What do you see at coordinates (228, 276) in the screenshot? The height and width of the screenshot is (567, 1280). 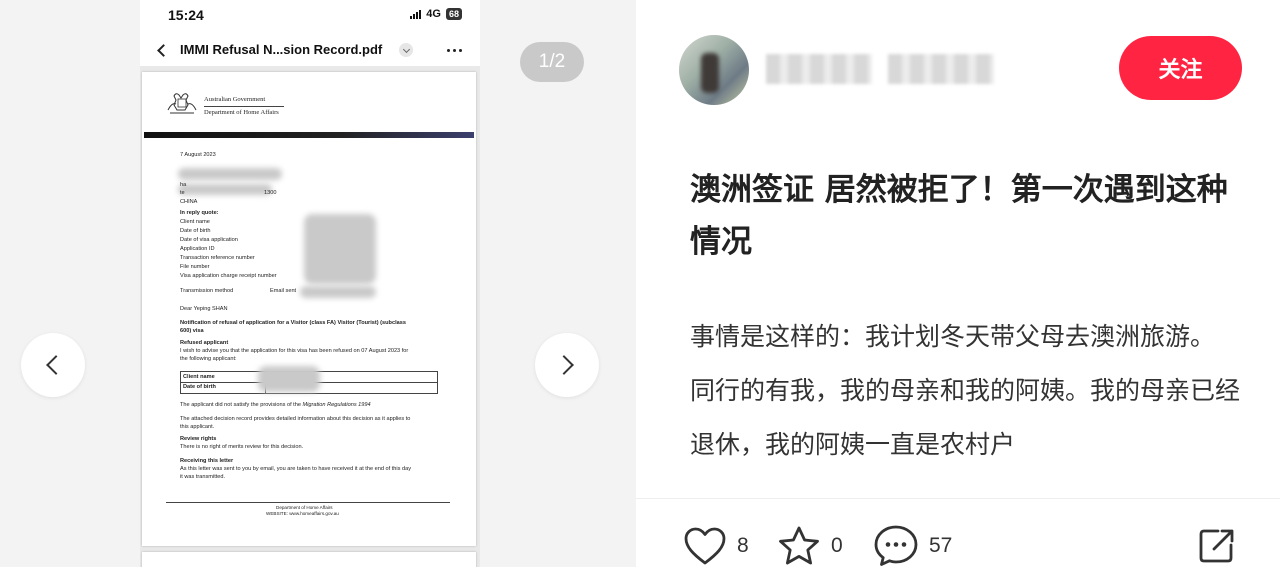 I see `field-label: Visa application charge receipt number` at bounding box center [228, 276].